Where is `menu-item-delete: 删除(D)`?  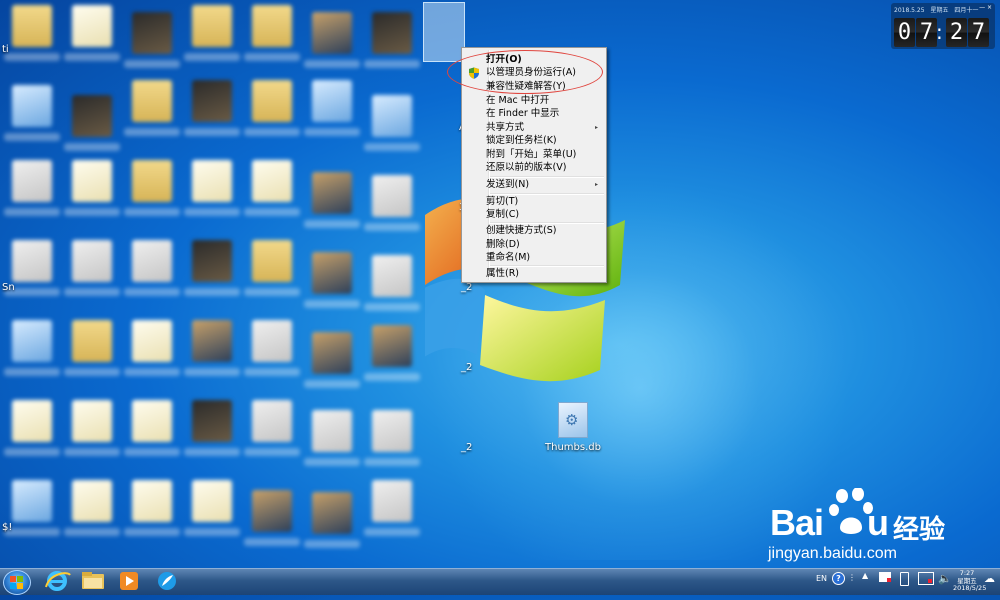
menu-item-delete: 删除(D) is located at coordinates (503, 244).